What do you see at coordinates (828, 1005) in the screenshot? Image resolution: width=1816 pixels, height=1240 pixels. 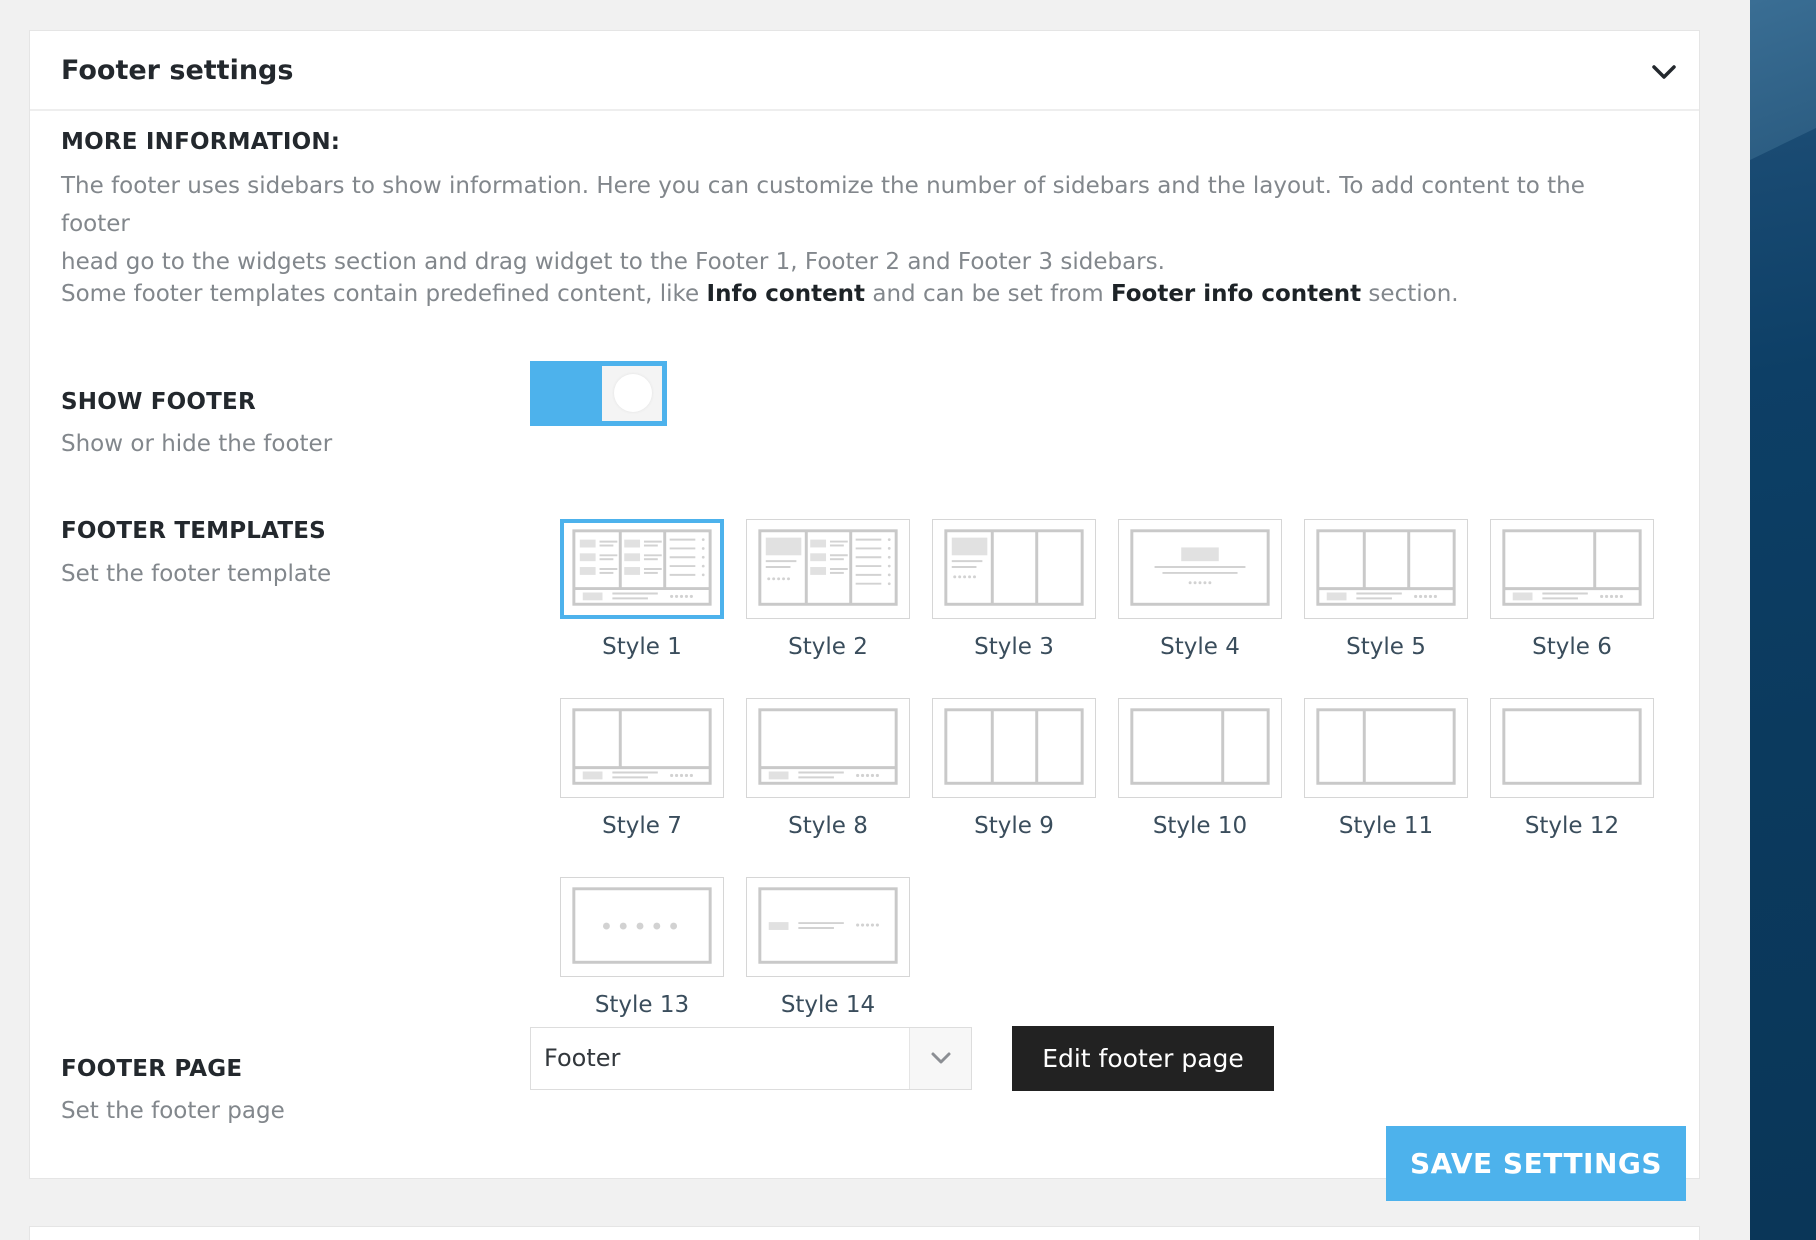 I see `footer-template-label: Style 14` at bounding box center [828, 1005].